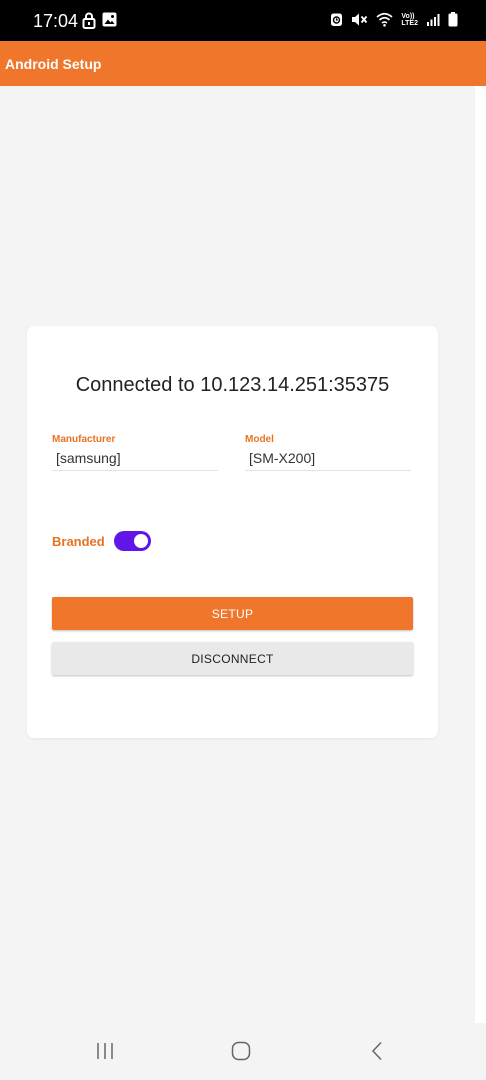 This screenshot has width=486, height=1080. I want to click on signal-icon, so click(433, 19).